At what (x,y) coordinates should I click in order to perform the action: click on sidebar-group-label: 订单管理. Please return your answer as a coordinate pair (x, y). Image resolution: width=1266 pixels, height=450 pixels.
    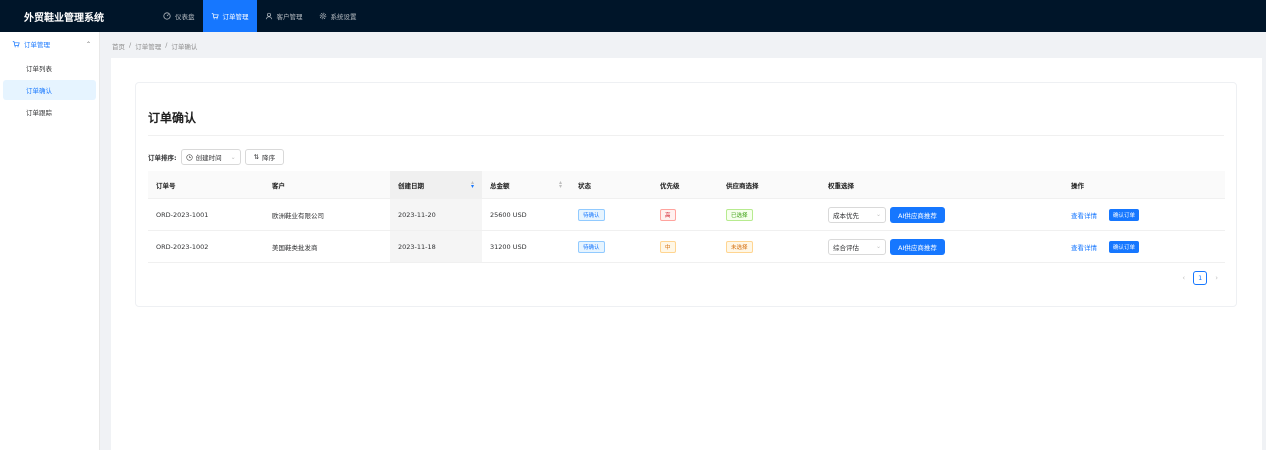
    Looking at the image, I should click on (37, 45).